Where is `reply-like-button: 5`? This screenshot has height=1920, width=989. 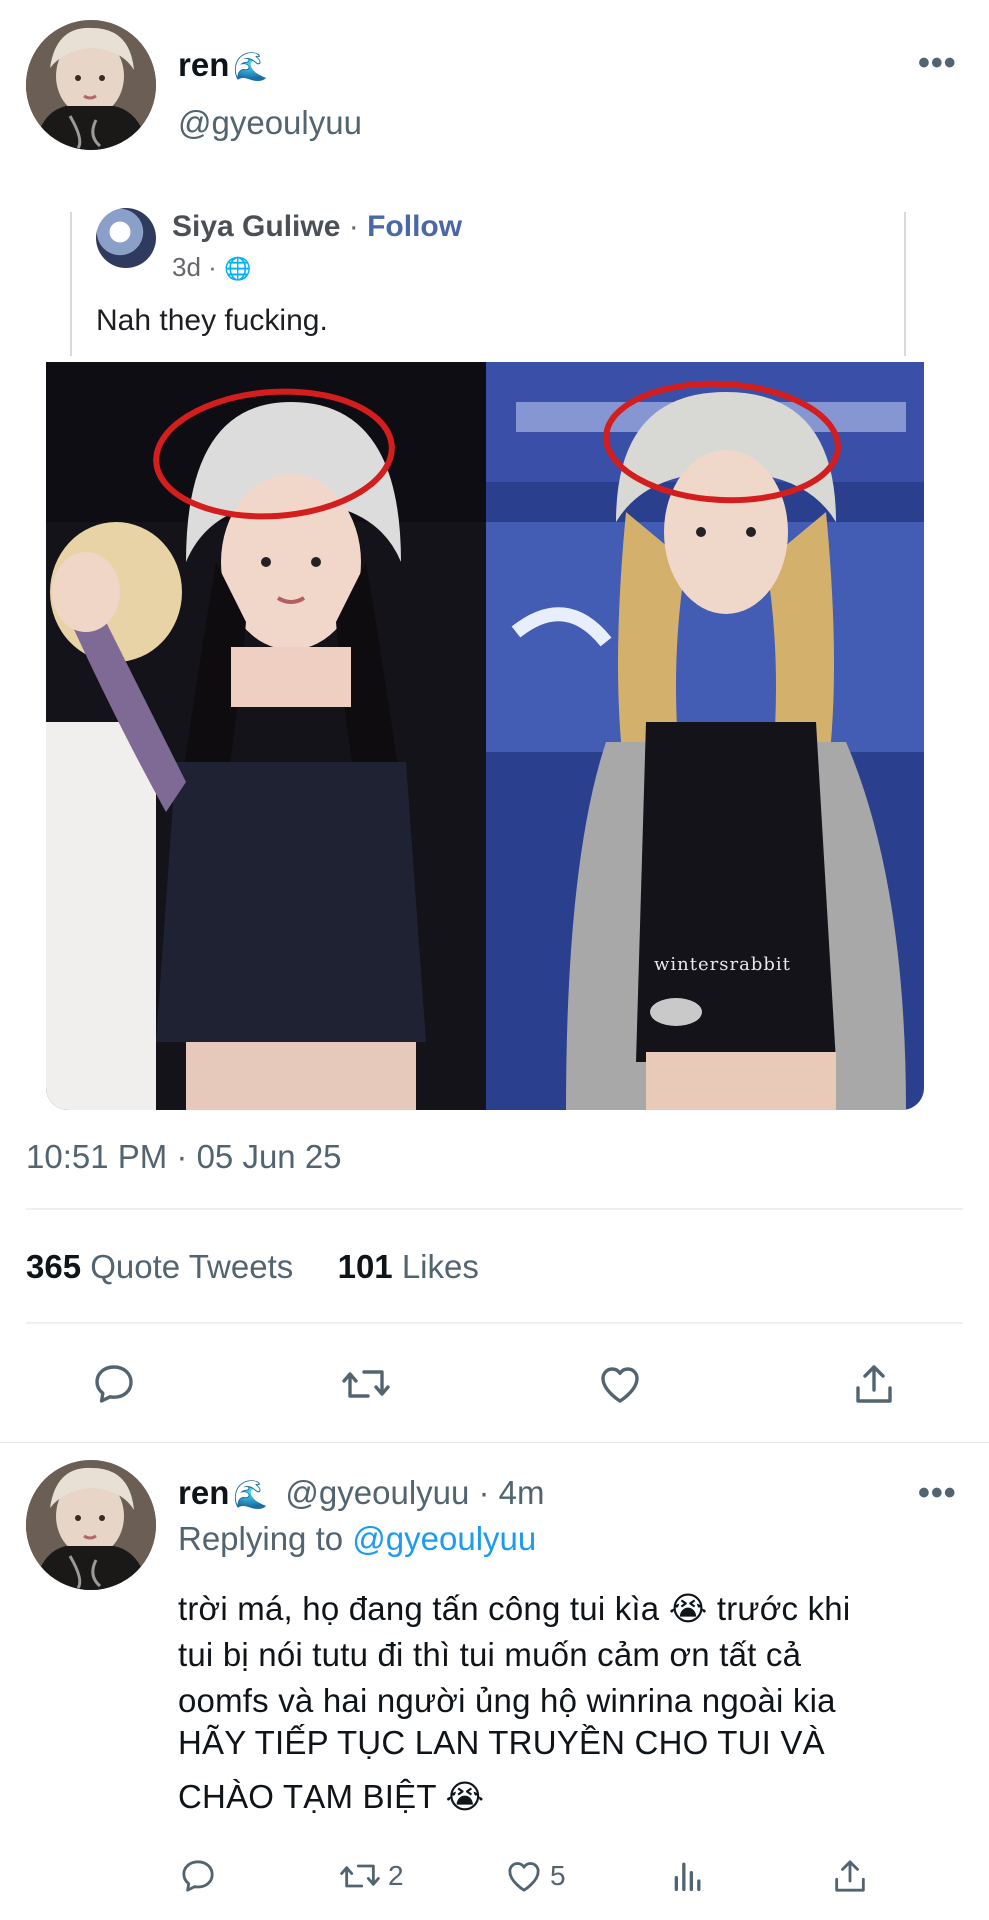
reply-like-button: 5 is located at coordinates (535, 1876).